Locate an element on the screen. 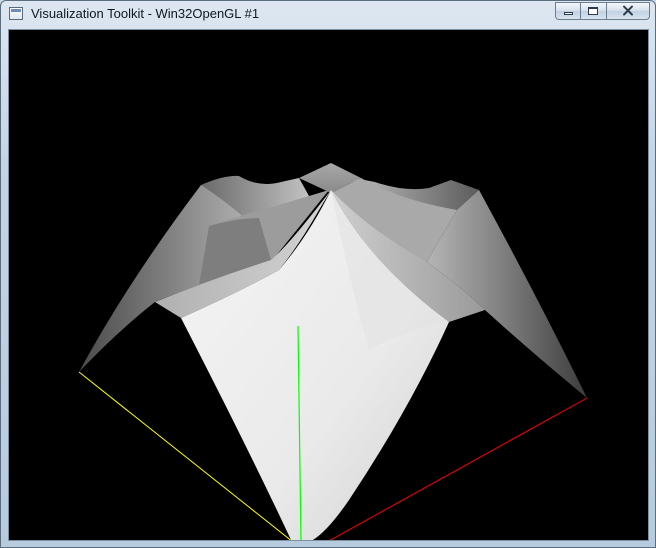 The image size is (656, 548). vtk-window-icon is located at coordinates (16, 13).